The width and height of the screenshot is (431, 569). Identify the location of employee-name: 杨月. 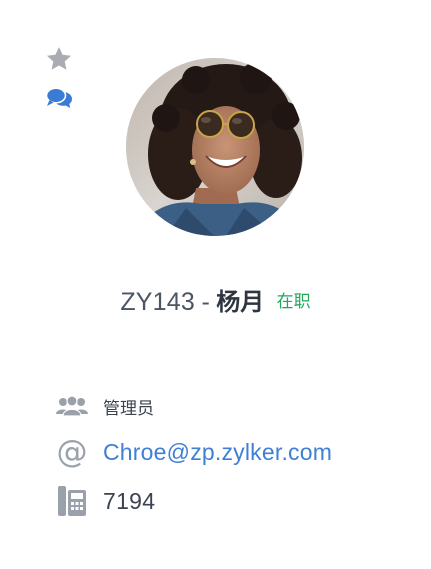
(240, 302).